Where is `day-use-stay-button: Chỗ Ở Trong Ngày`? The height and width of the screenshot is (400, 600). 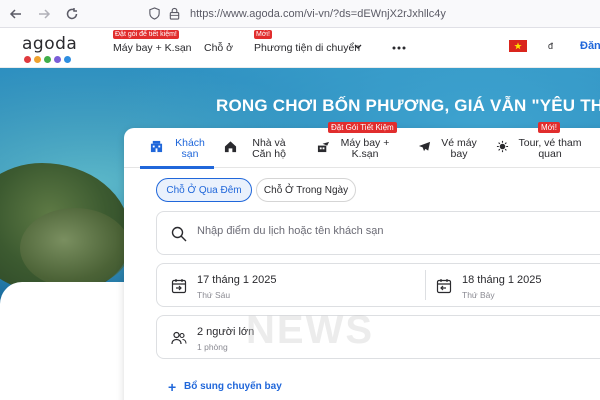
day-use-stay-button: Chỗ Ở Trong Ngày is located at coordinates (306, 190).